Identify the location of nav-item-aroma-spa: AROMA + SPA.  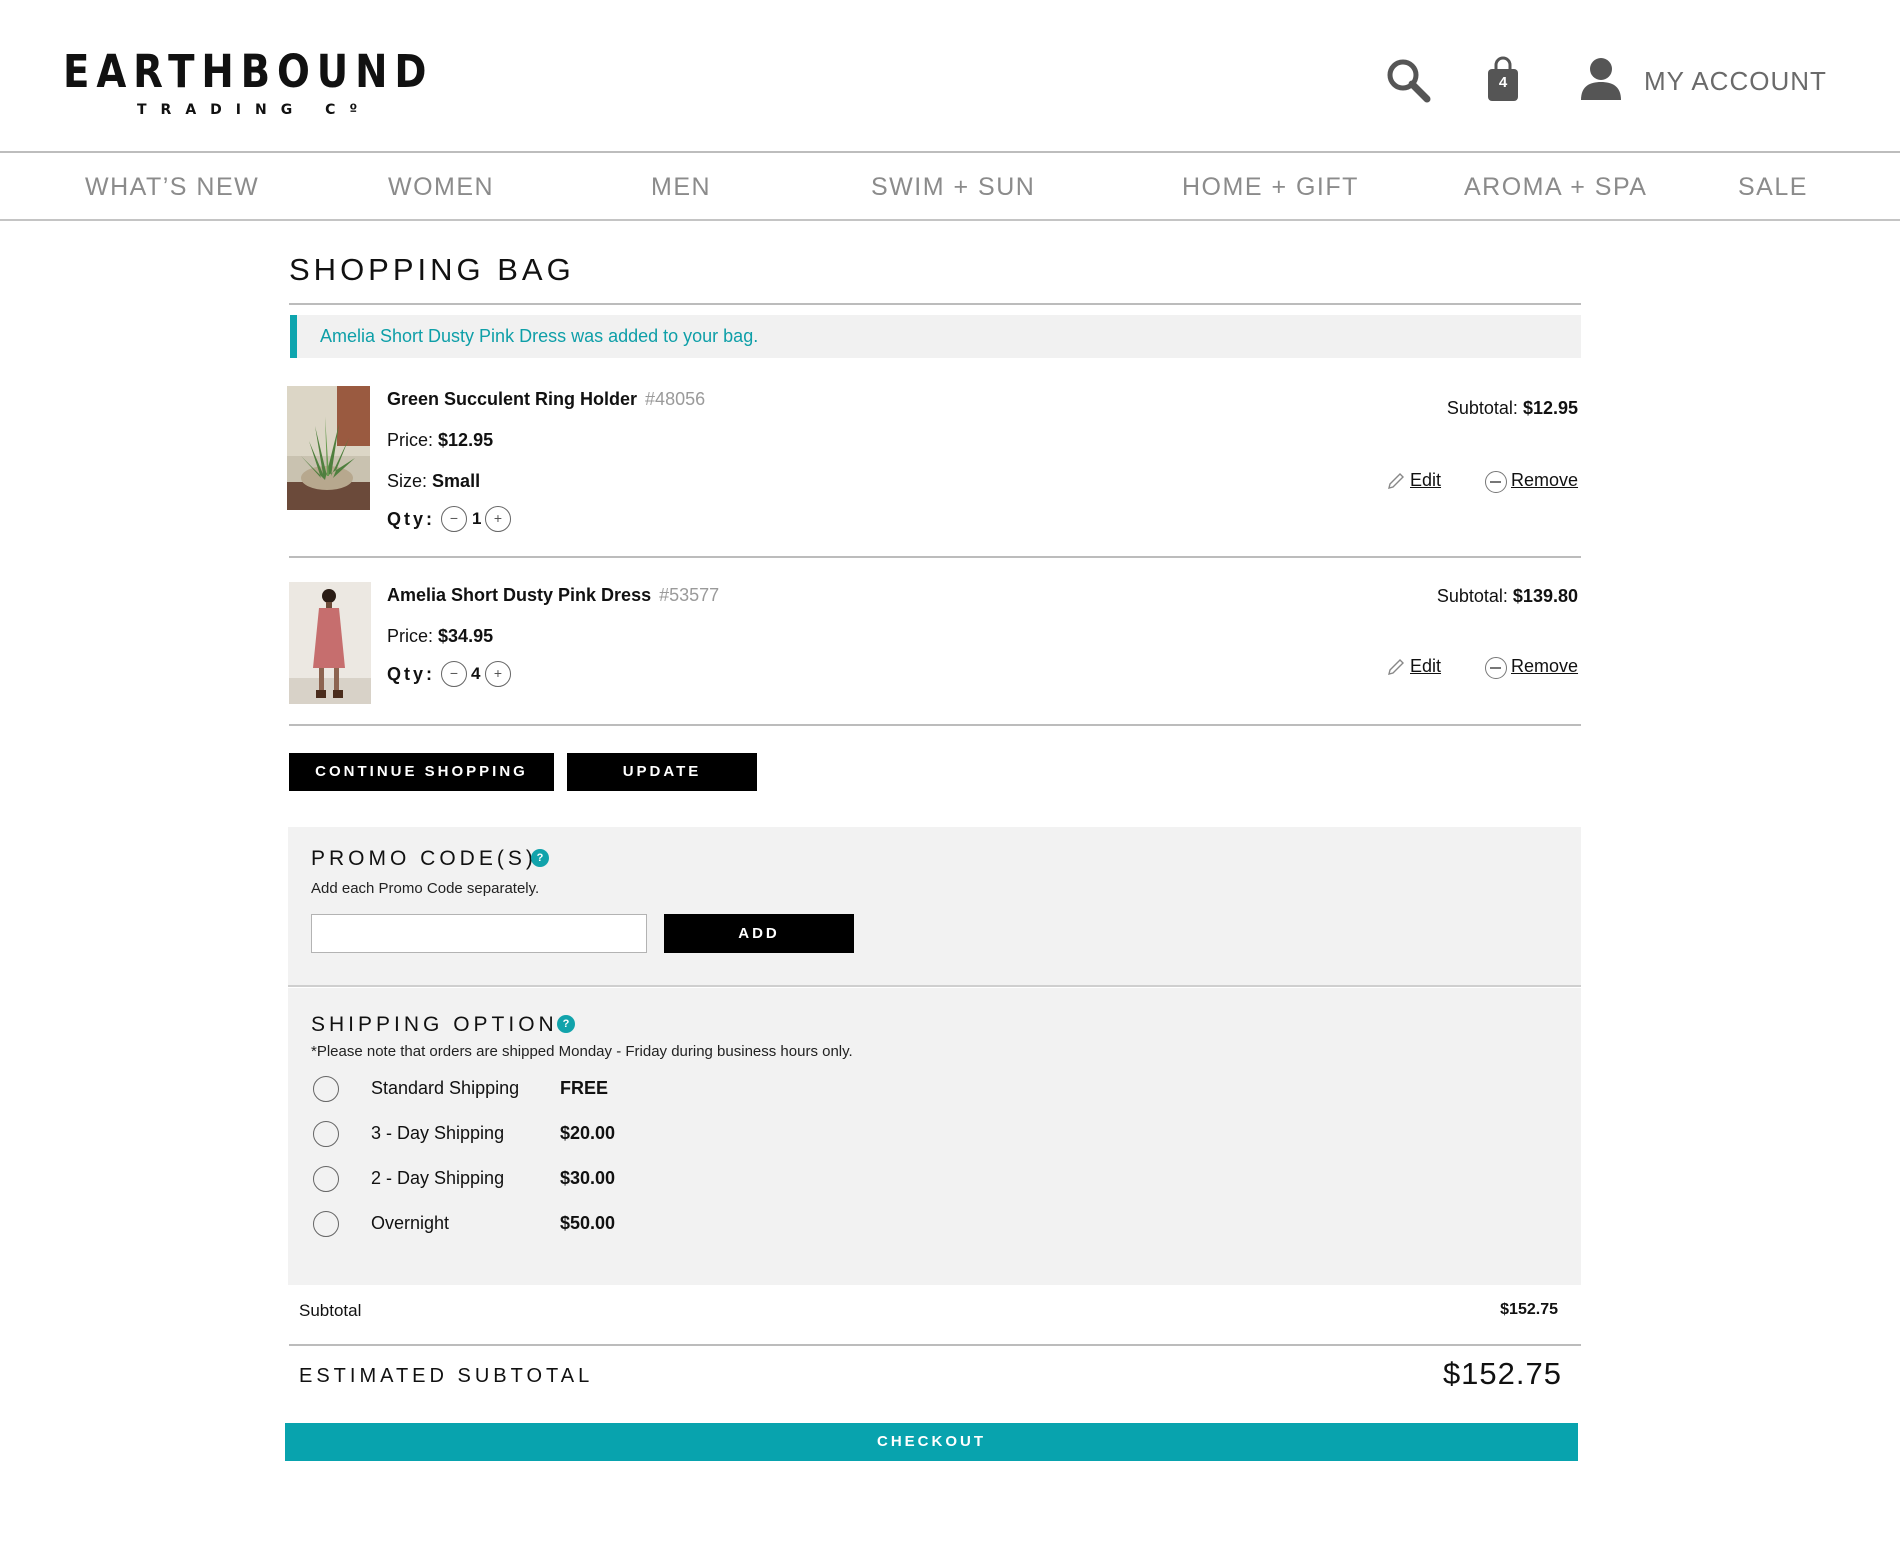
(1555, 187).